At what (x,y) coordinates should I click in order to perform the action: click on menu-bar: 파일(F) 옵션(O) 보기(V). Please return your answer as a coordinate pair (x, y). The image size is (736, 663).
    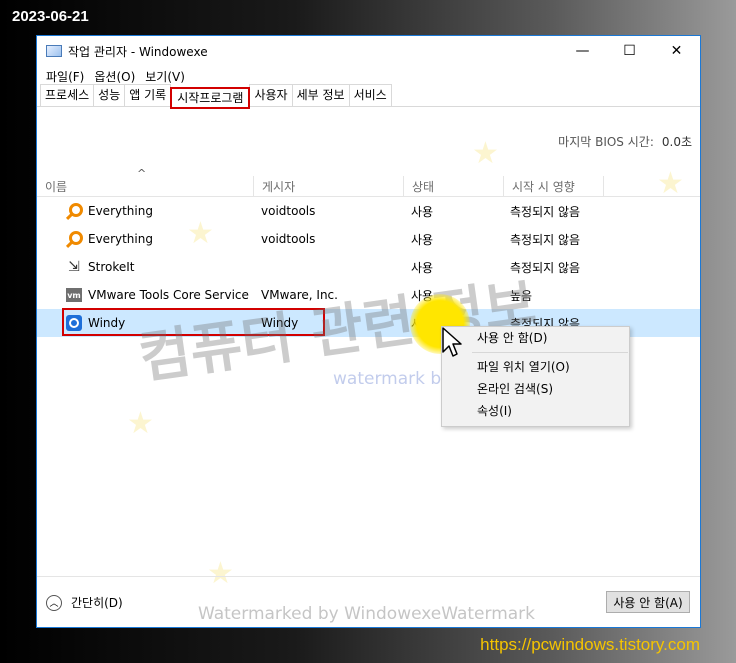
    Looking at the image, I should click on (368, 76).